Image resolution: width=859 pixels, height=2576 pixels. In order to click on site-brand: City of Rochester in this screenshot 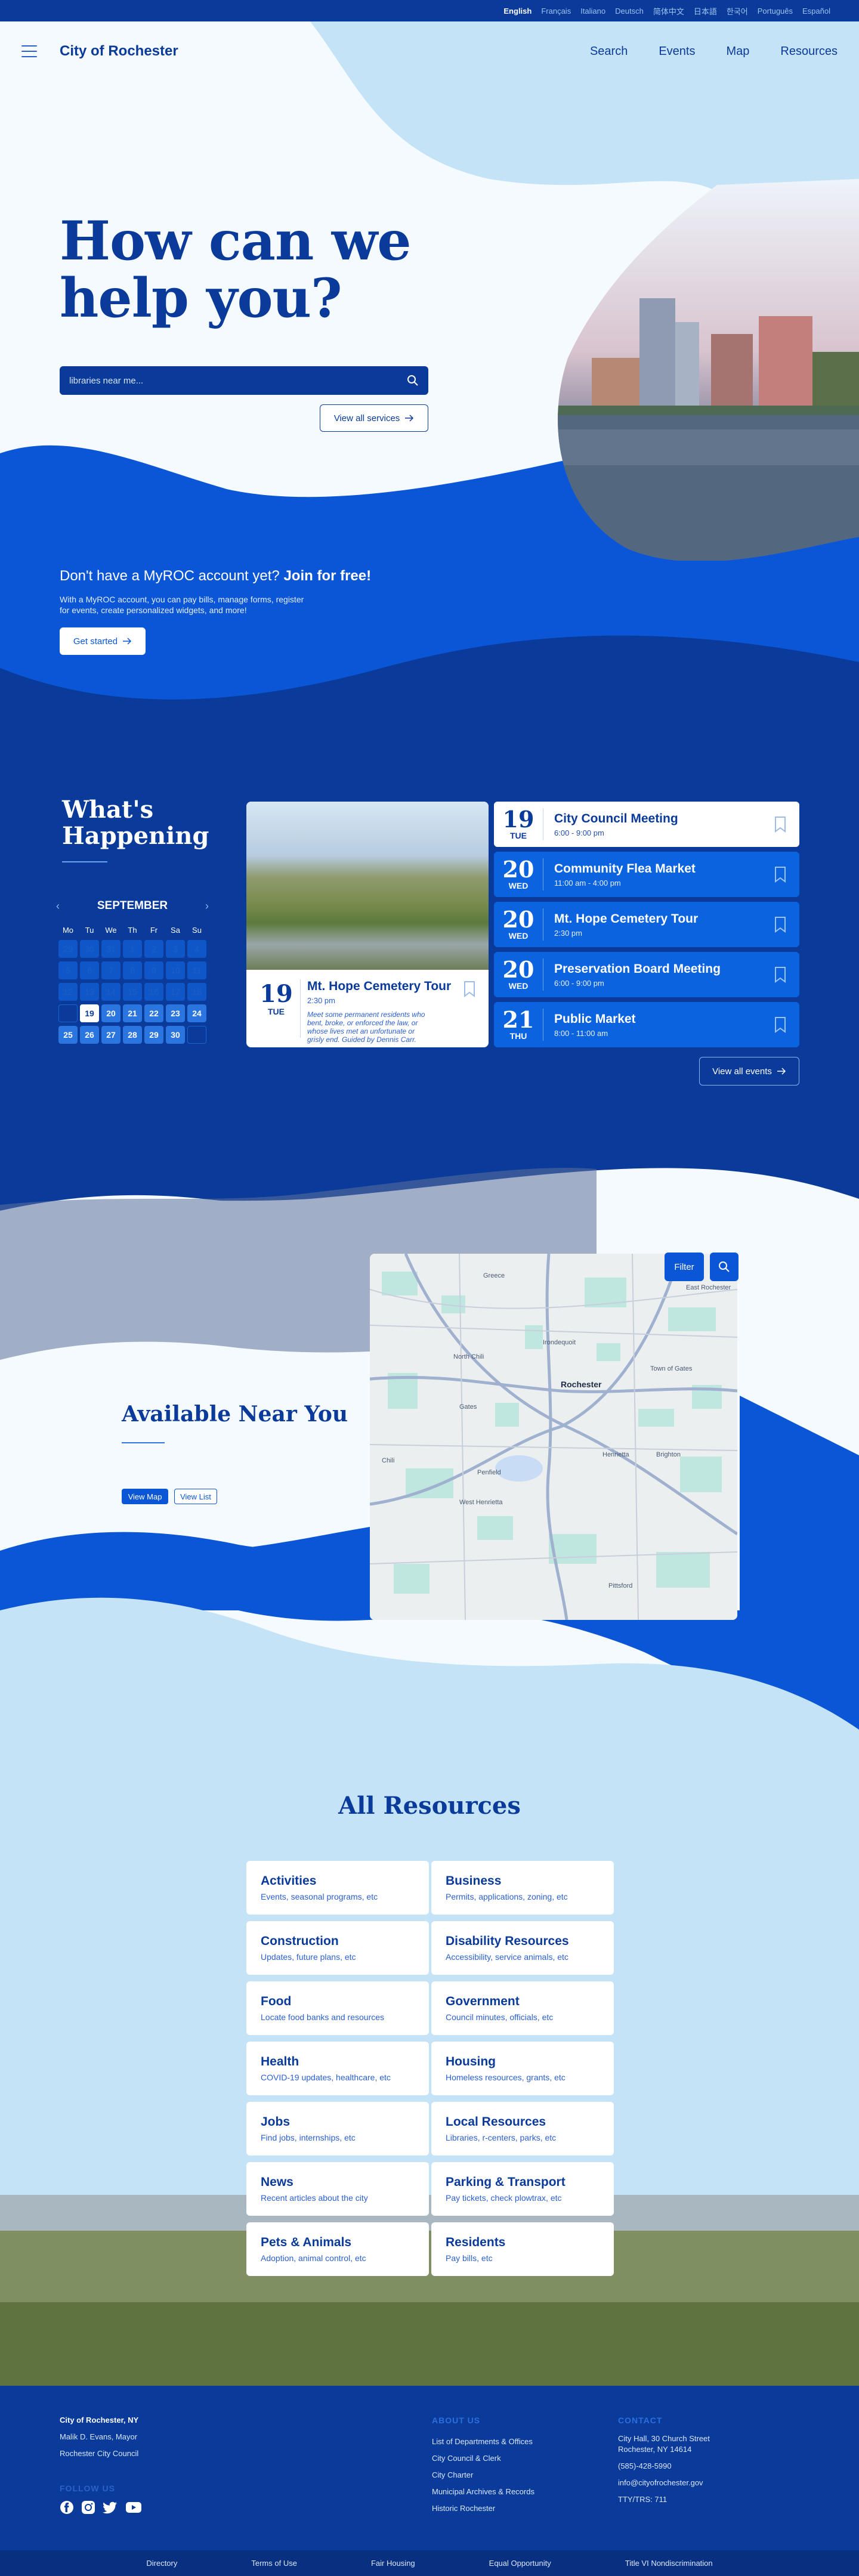, I will do `click(119, 51)`.